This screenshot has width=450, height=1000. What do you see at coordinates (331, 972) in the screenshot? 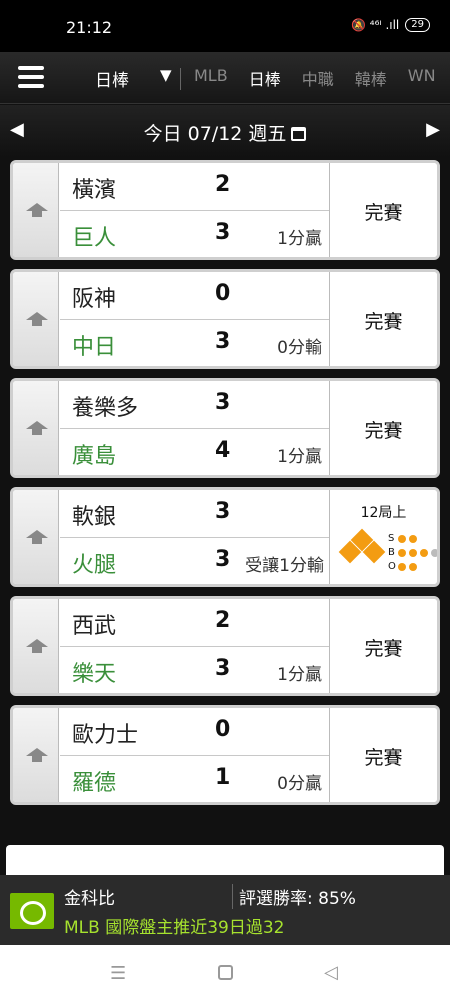
I see `back-icon: ◁` at bounding box center [331, 972].